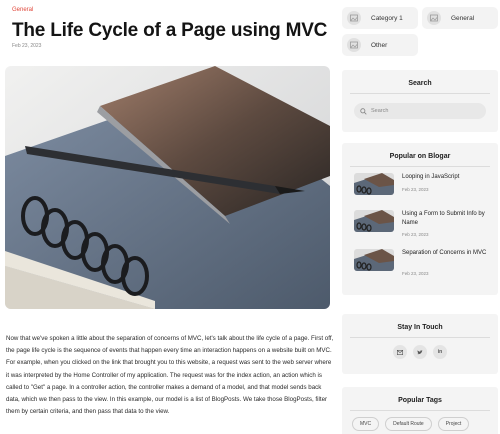  Describe the element at coordinates (400, 352) in the screenshot. I see `mail-icon` at that location.